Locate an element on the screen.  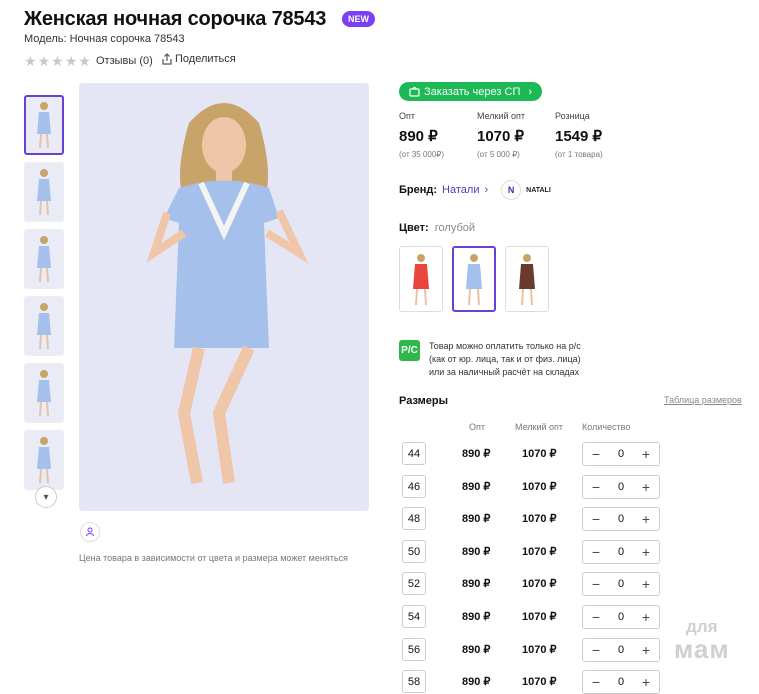
size-label: 58 is located at coordinates (414, 681).